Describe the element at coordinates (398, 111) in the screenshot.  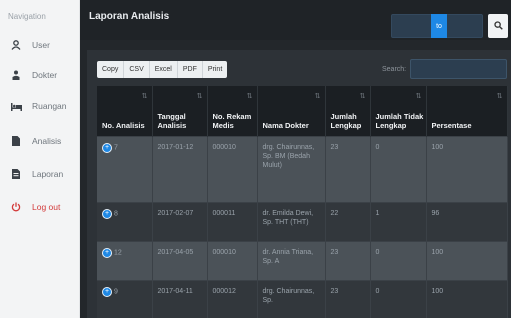
I see `column-header: ⇅ Jumlah Tidak Lengkap` at that location.